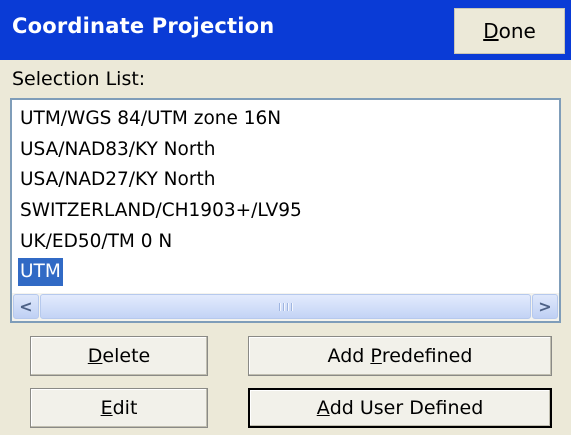 Image resolution: width=571 pixels, height=435 pixels. Describe the element at coordinates (406, 408) in the screenshot. I see `add-user-defined-label: dd User Defined` at that location.